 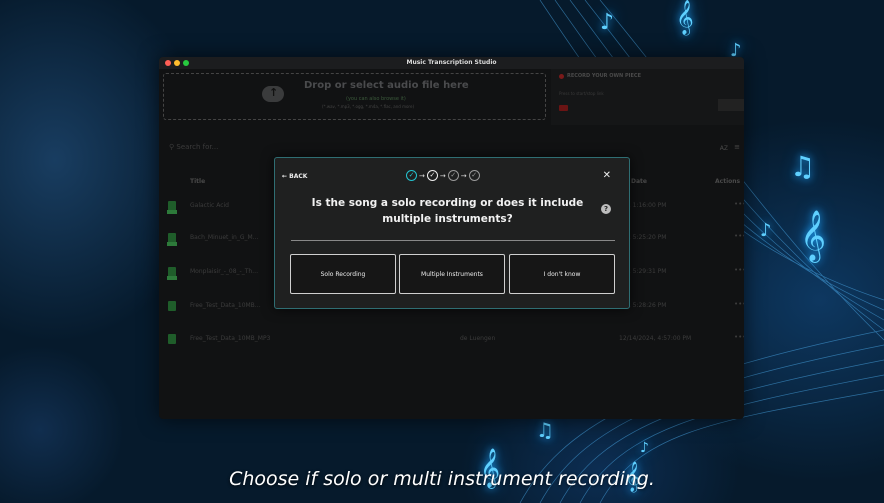 I want to click on row-title: Free_Test_Data_10MB_MP3, so click(x=230, y=338).